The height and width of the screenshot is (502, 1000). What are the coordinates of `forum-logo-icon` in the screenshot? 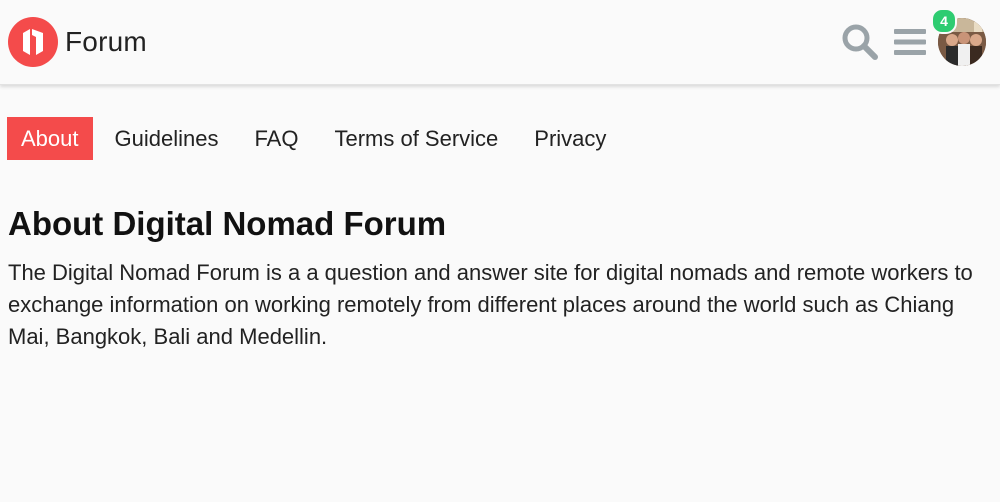 It's located at (33, 42).